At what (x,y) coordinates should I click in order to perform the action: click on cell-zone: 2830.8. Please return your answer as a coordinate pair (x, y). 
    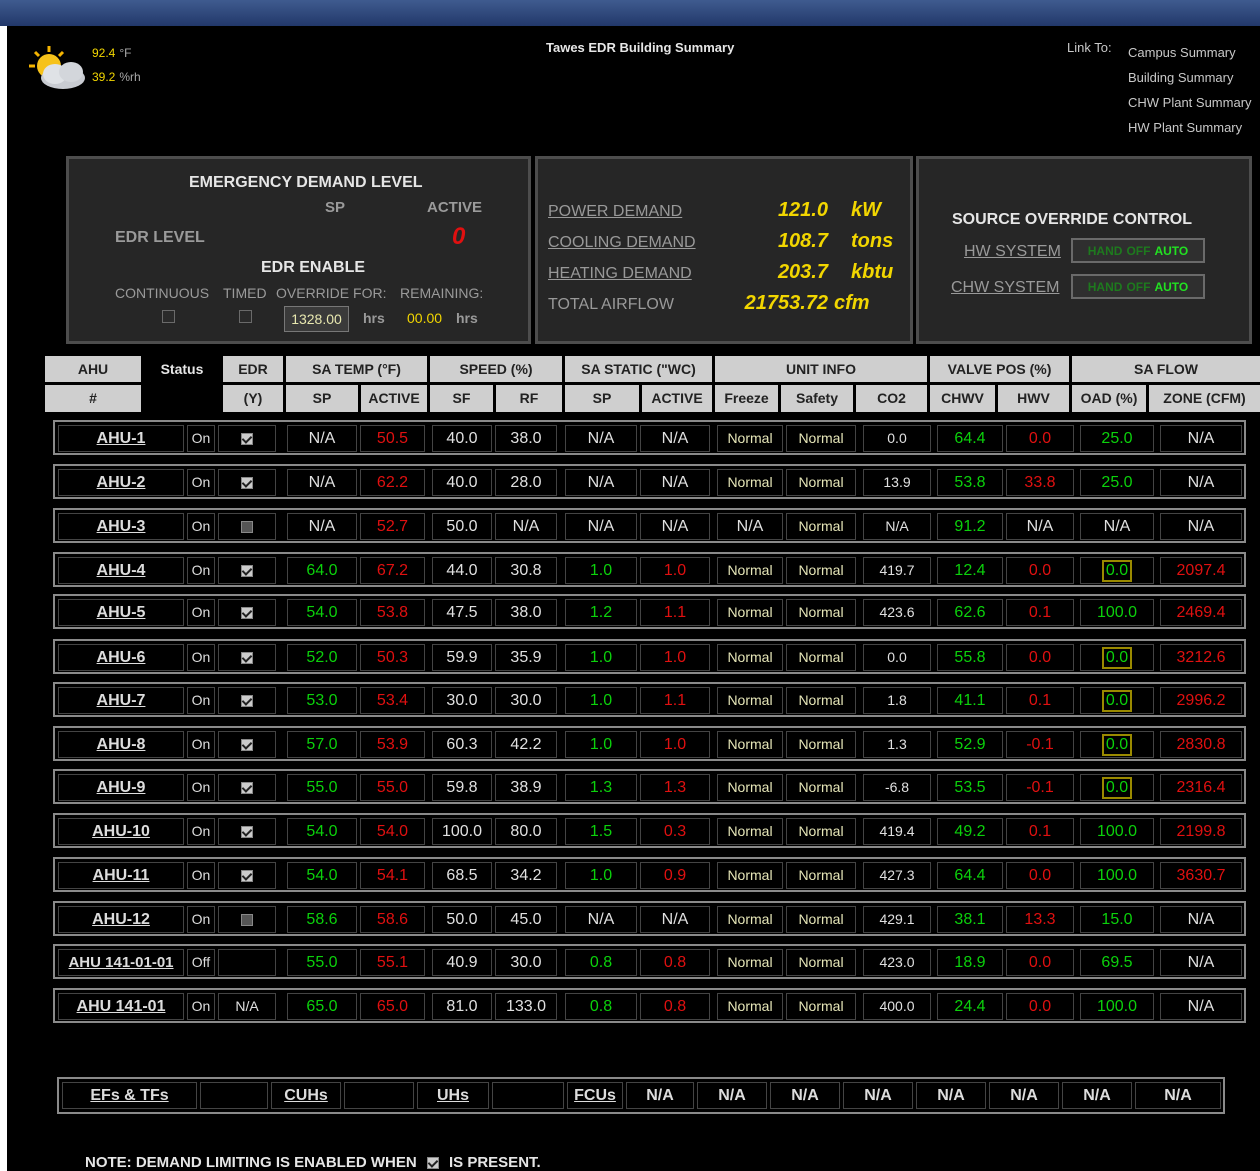
    Looking at the image, I should click on (1201, 744).